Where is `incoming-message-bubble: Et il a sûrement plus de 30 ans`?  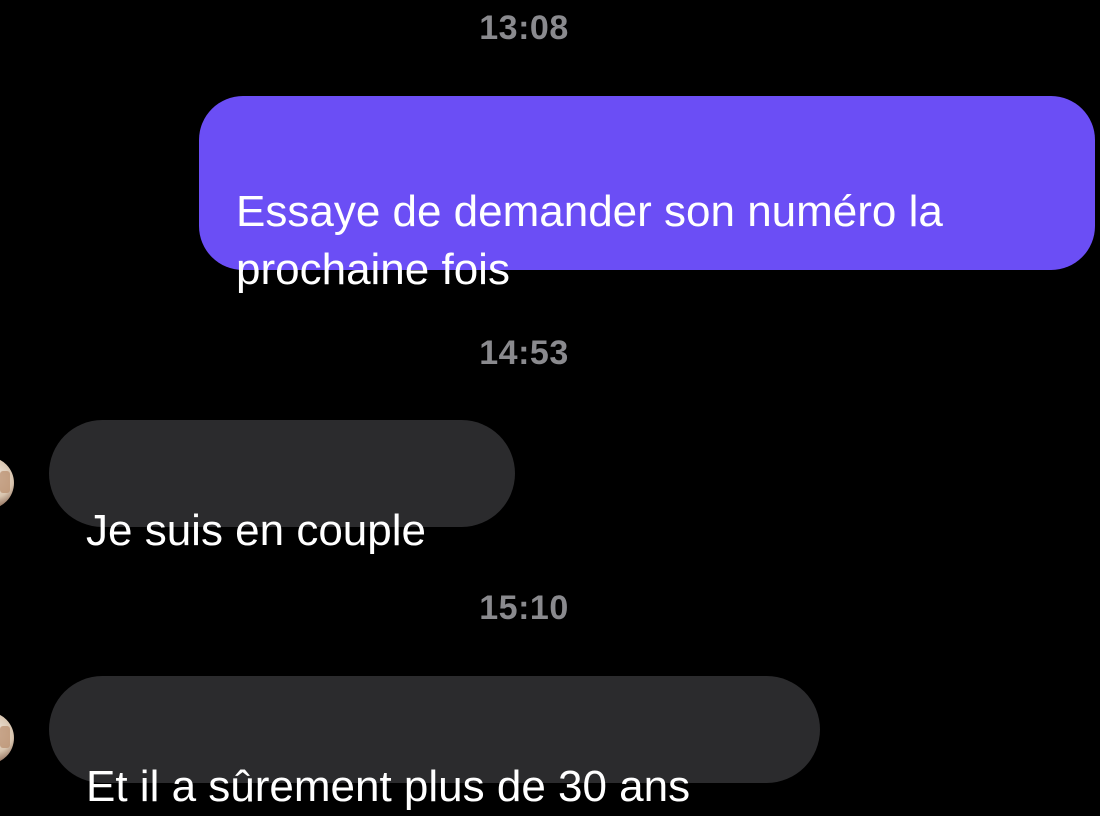
incoming-message-bubble: Et il a sûrement plus de 30 ans is located at coordinates (434, 743).